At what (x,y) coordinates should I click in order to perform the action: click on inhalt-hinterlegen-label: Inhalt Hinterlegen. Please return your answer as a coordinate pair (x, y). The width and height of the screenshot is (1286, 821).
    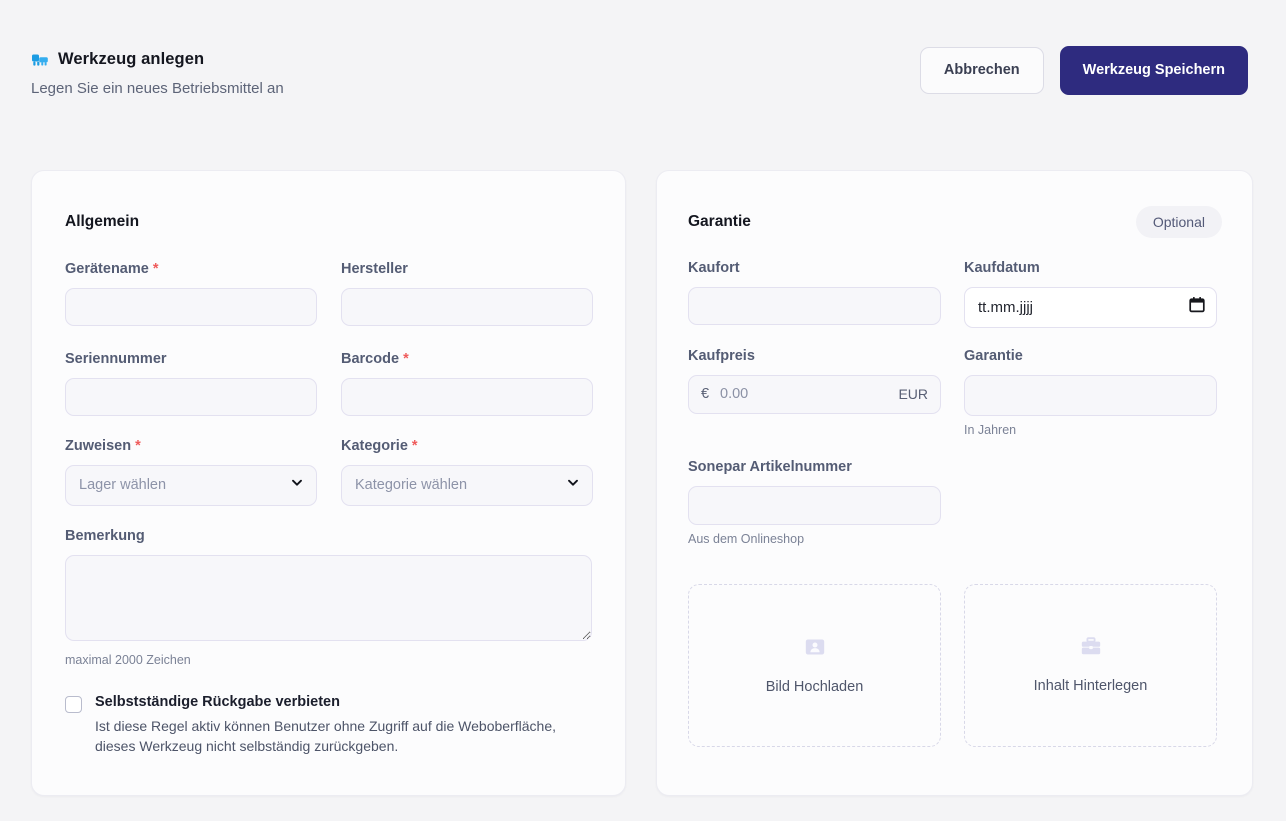
    Looking at the image, I should click on (1090, 686).